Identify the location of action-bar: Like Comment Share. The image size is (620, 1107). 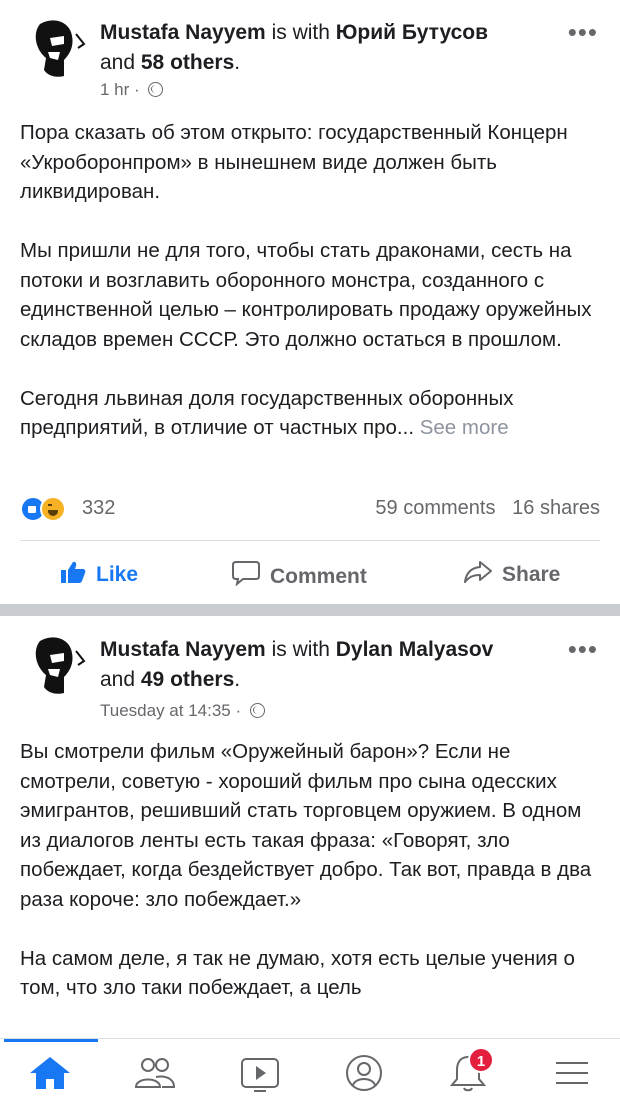
(310, 574).